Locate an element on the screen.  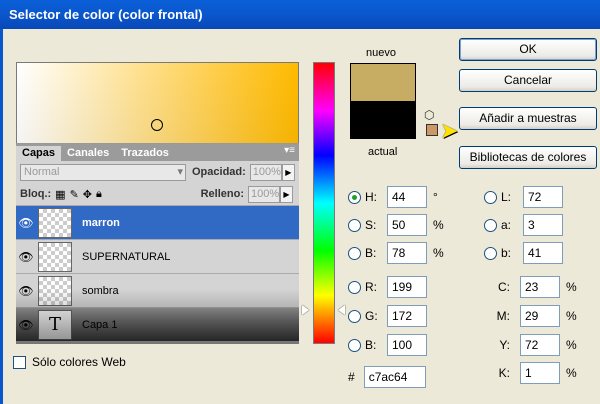
cyan-field: C: 23 % is located at coordinates (532, 287).